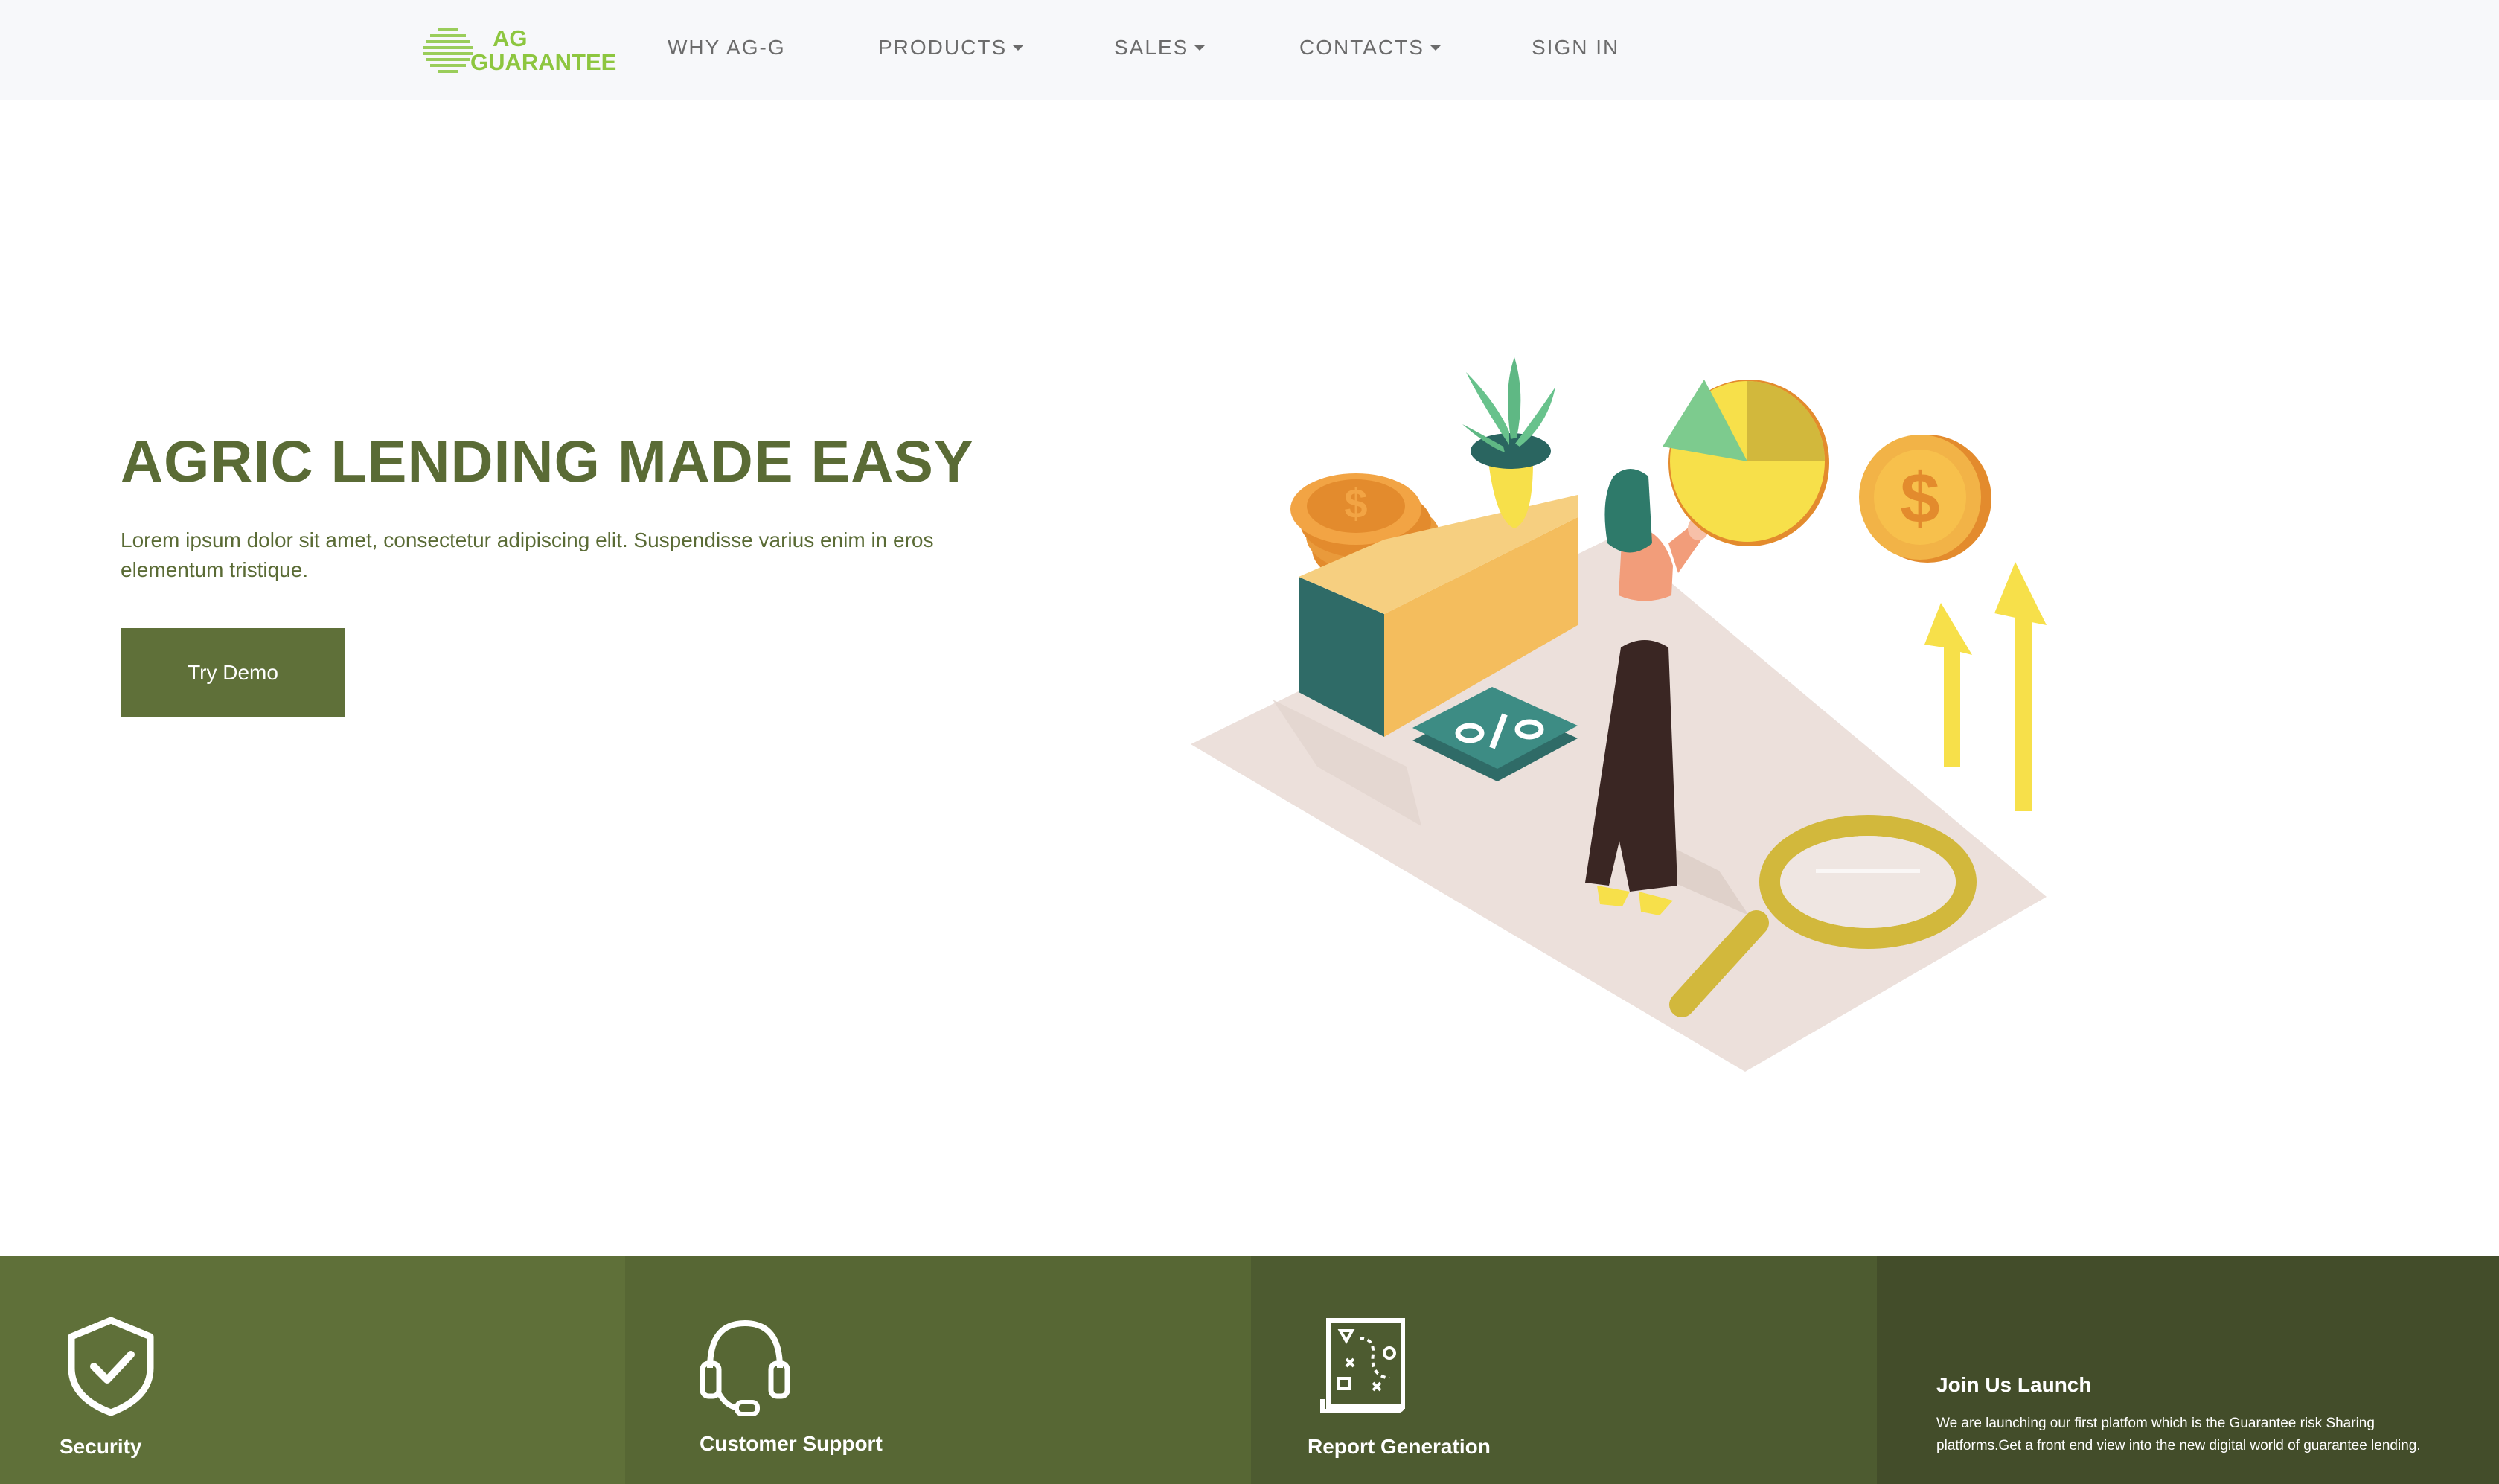 This screenshot has height=1484, width=2499. What do you see at coordinates (1985, 686) in the screenshot?
I see `up-arrow-icon` at bounding box center [1985, 686].